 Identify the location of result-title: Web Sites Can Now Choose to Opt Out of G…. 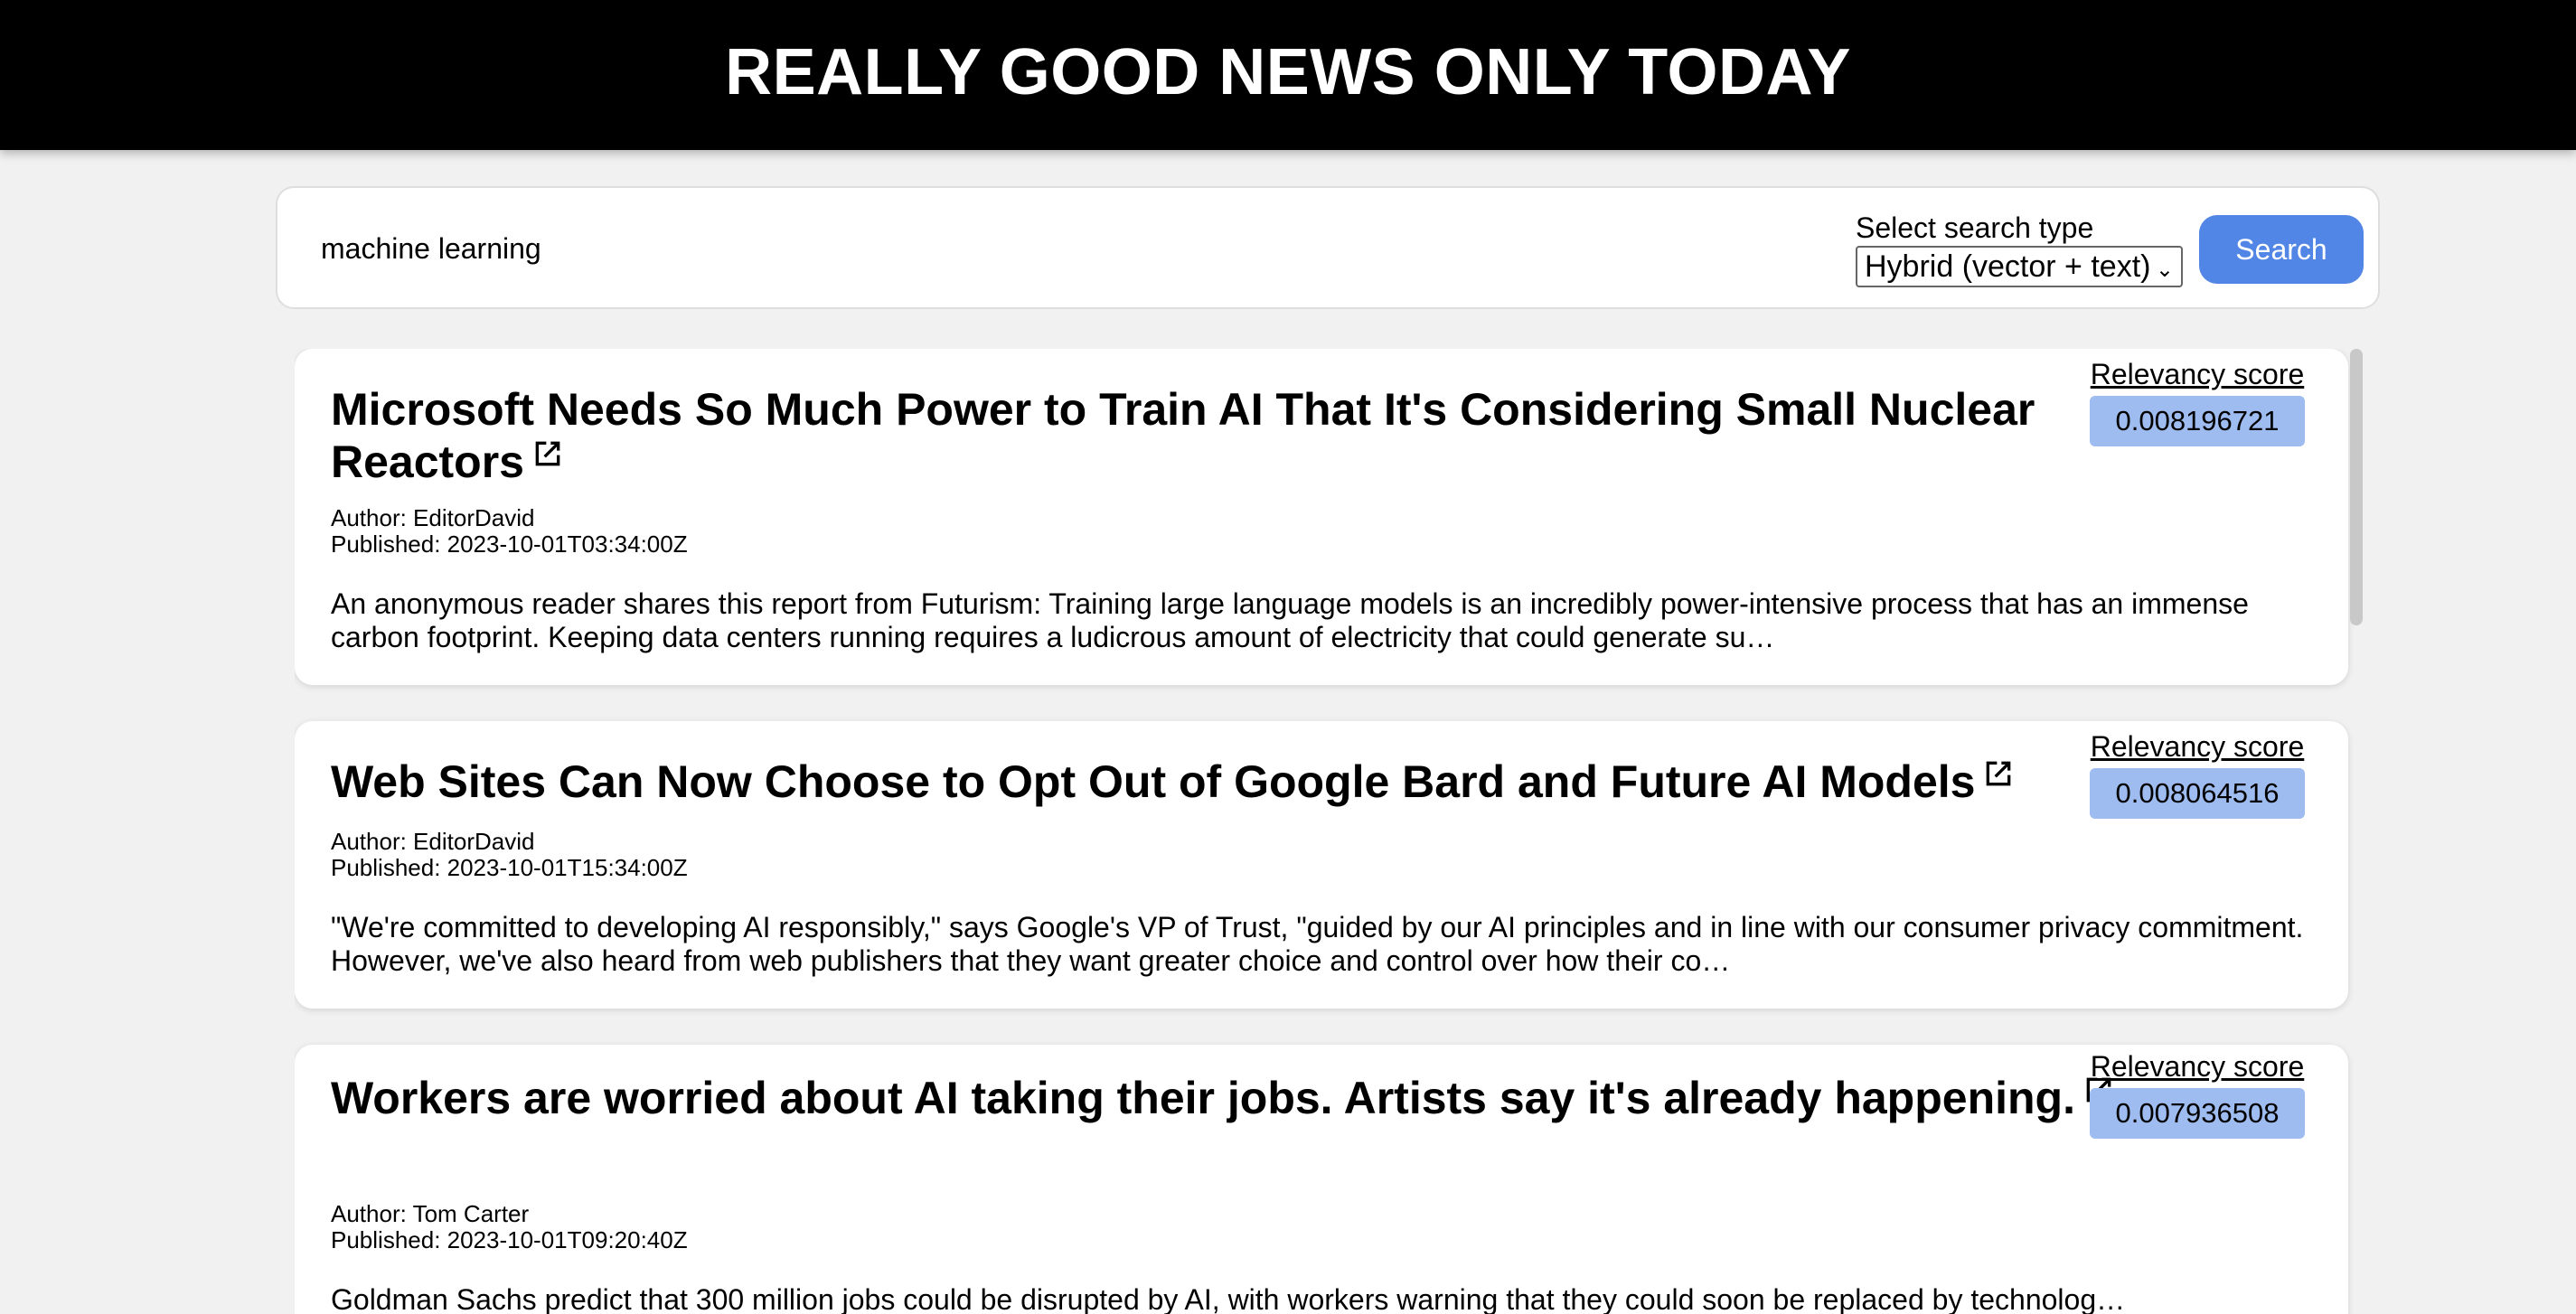
(1226, 782).